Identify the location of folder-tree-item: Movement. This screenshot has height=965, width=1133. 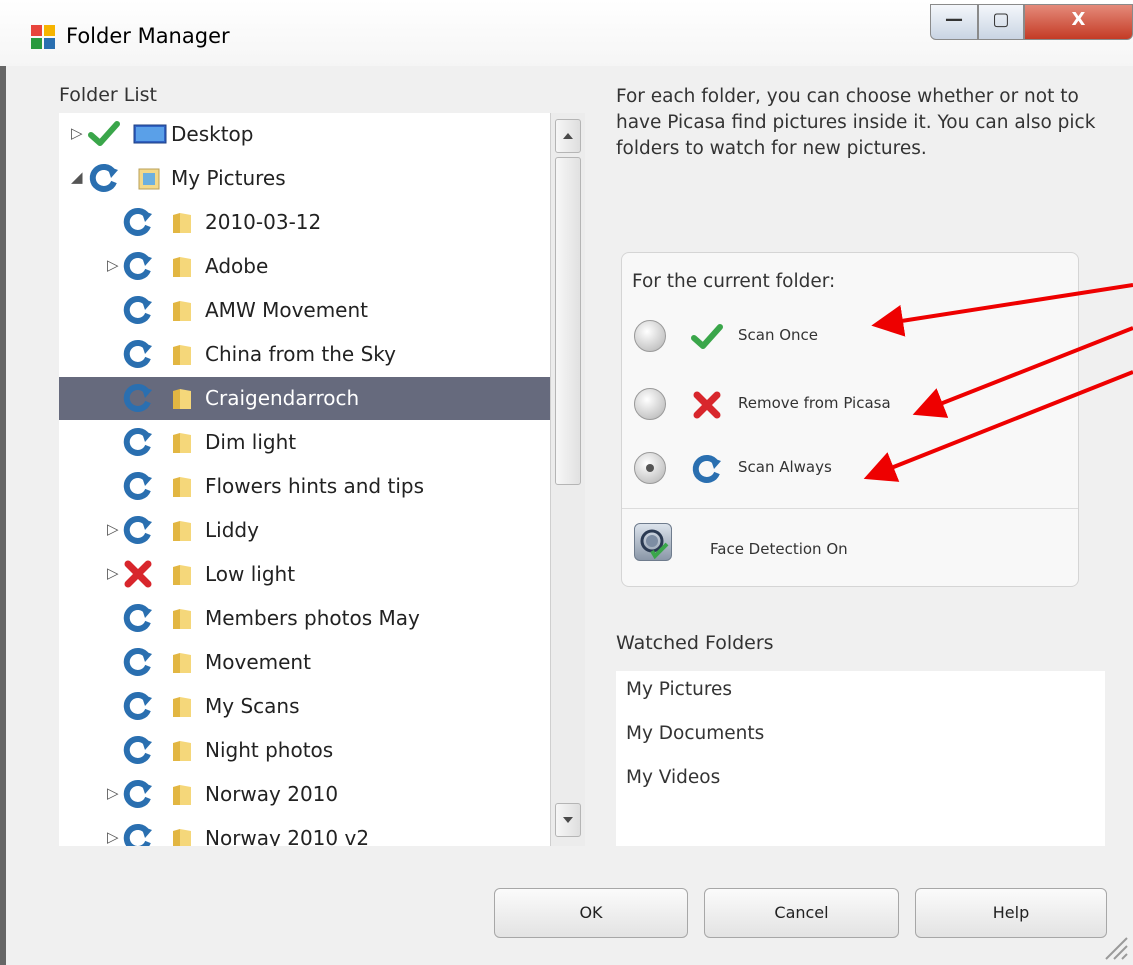
(304, 662).